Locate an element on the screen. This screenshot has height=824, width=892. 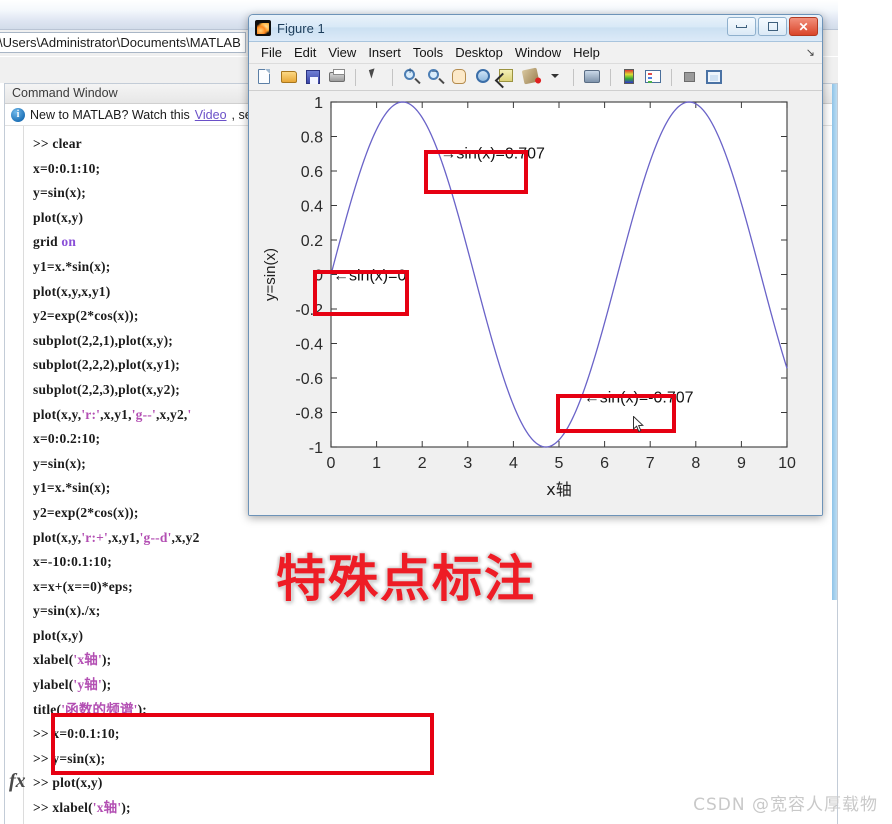
edit-plot-button is located at coordinates (374, 77).